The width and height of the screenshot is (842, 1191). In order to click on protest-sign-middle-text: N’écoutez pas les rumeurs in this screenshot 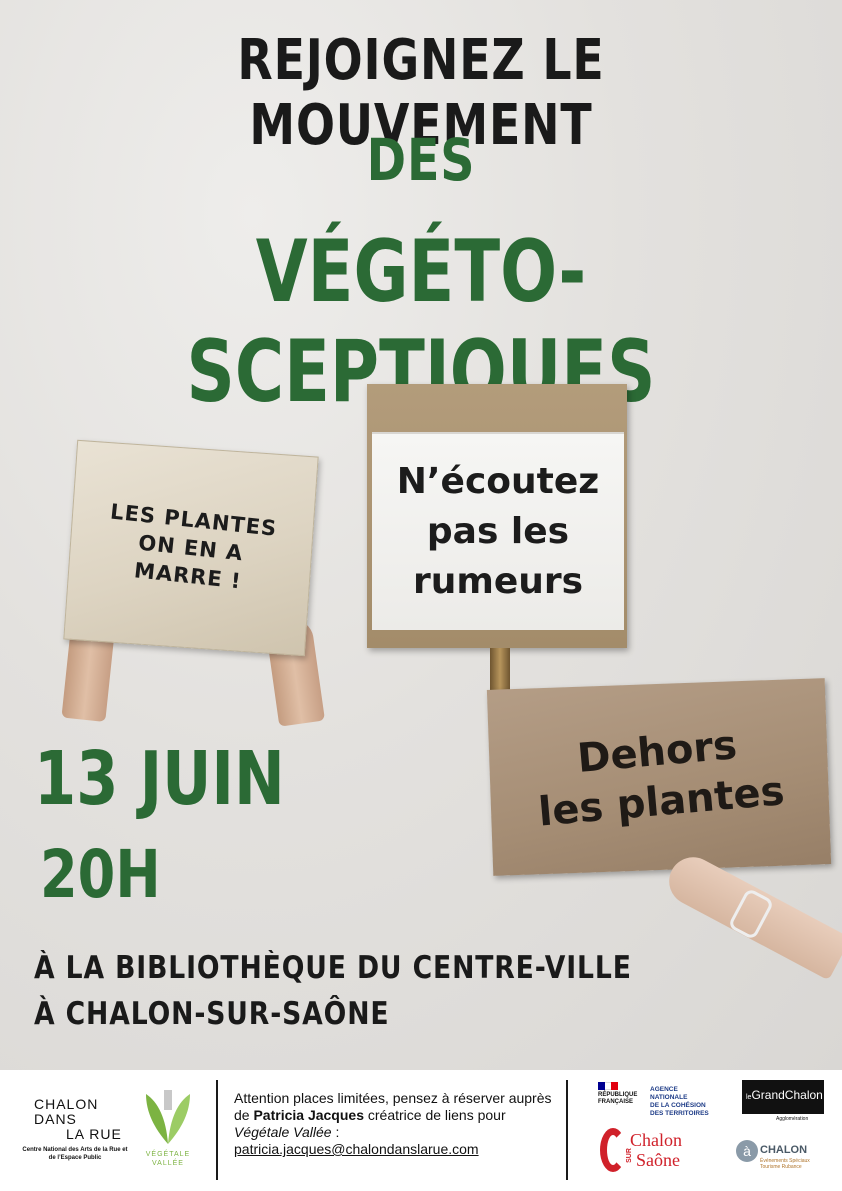, I will do `click(498, 531)`.